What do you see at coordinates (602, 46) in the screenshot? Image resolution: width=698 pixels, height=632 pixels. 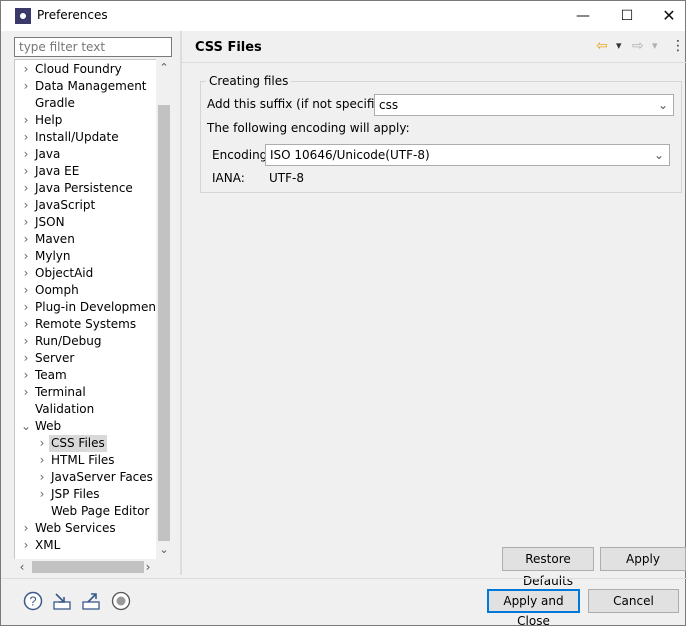 I see `back-arrow-icon: ⇦` at bounding box center [602, 46].